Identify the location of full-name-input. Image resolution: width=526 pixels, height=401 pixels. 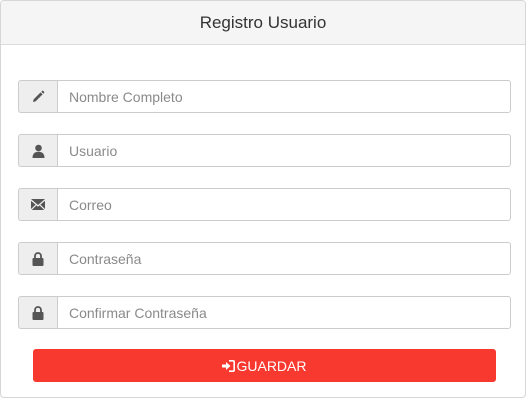
(284, 96).